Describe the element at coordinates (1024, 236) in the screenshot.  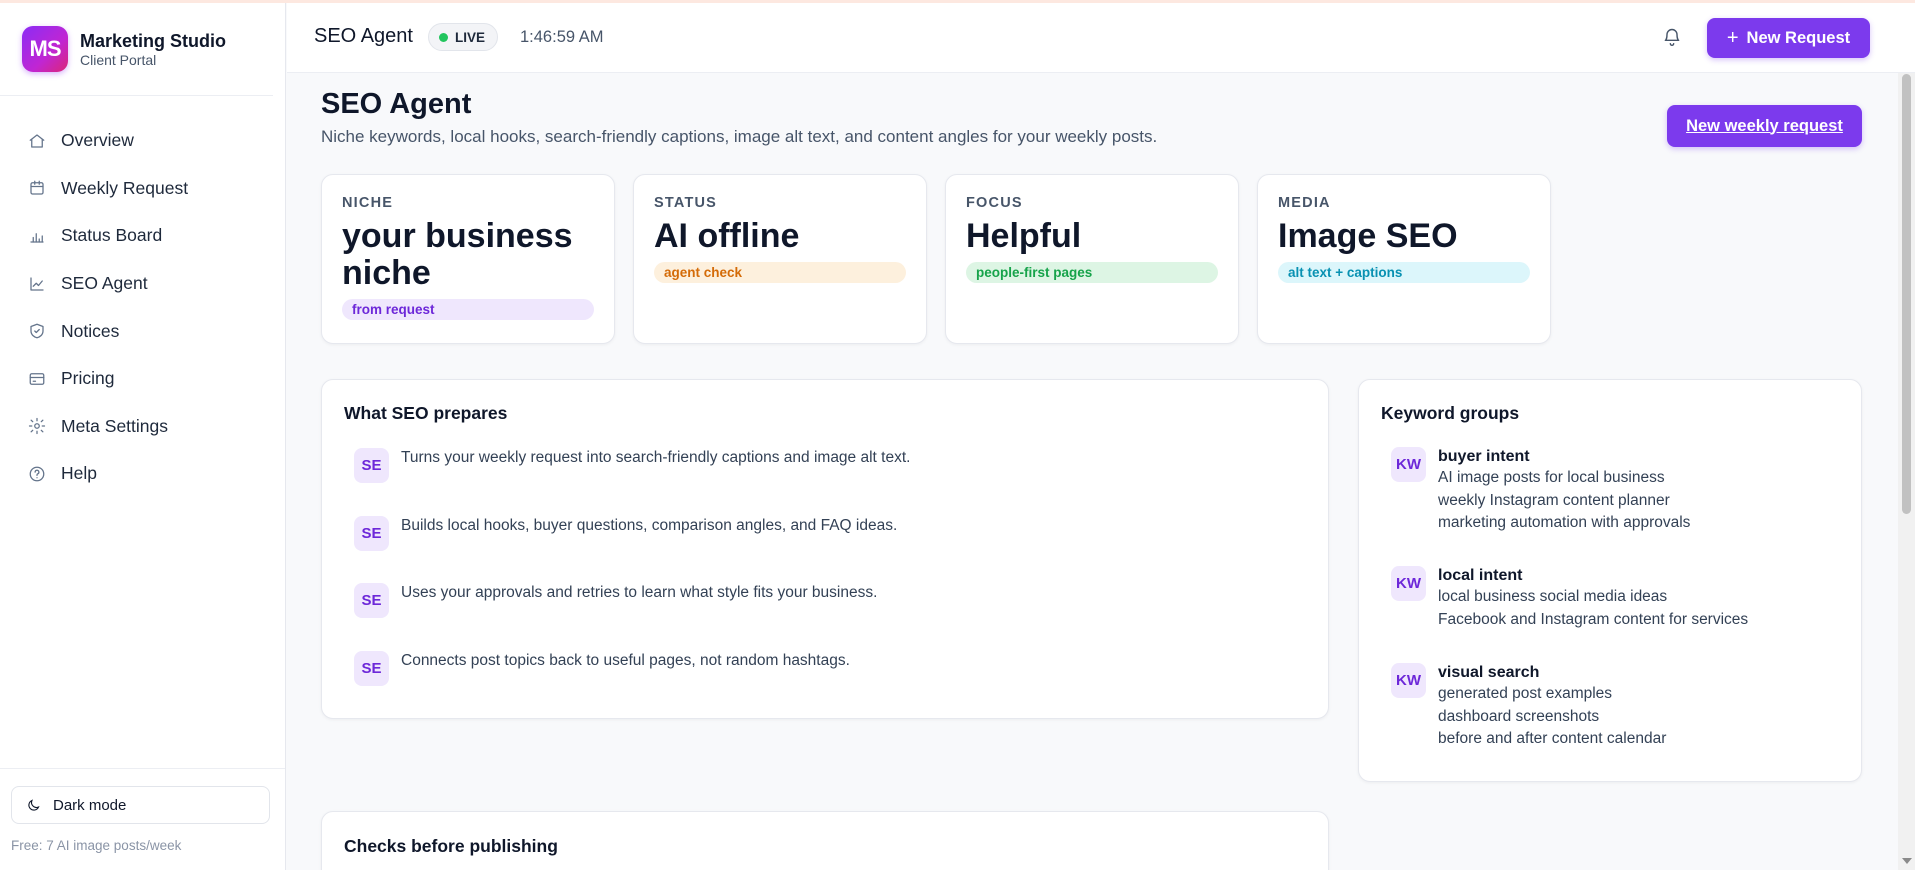
I see `stat-value: Helpful` at that location.